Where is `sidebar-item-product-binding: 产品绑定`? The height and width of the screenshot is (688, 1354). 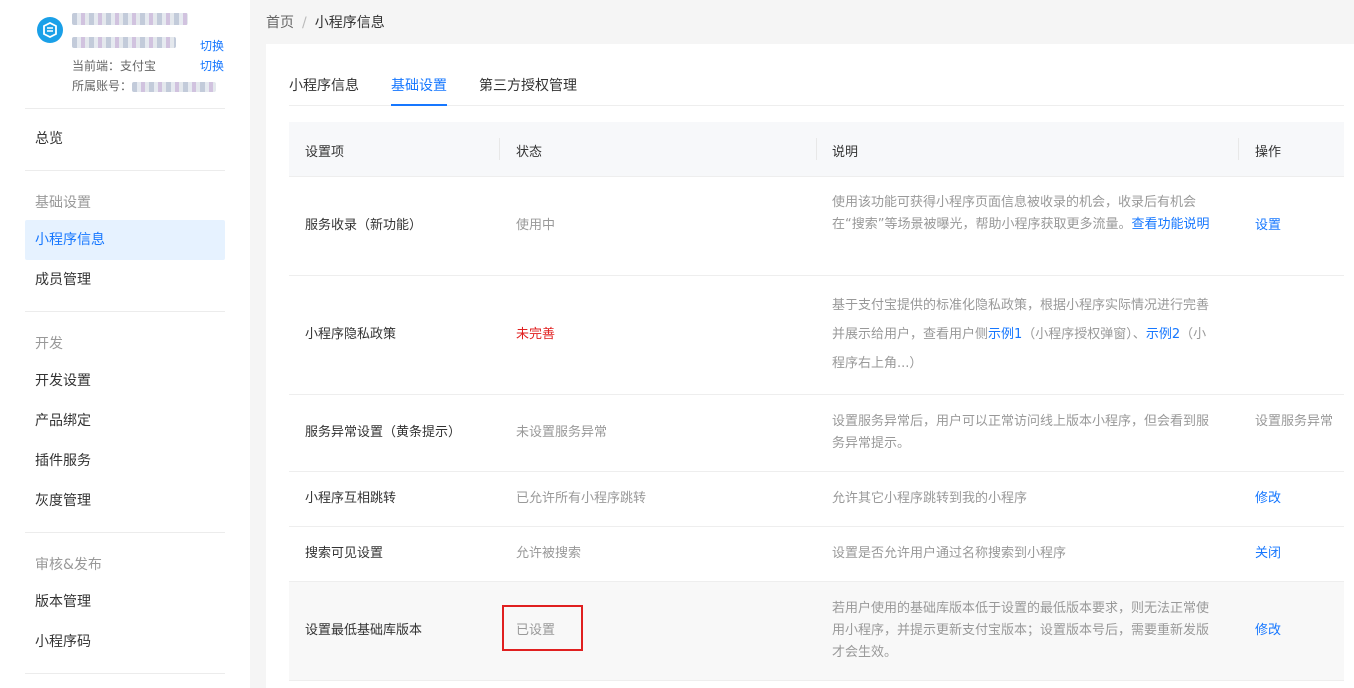
sidebar-item-product-binding: 产品绑定 is located at coordinates (125, 421).